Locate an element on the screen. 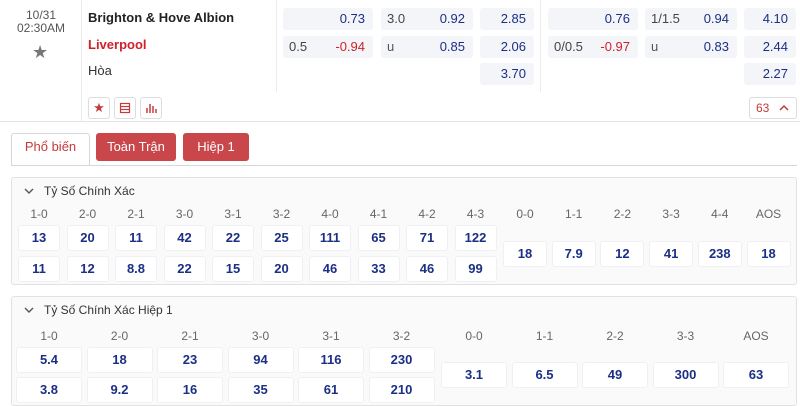 This screenshot has height=406, width=800. odds-ou-under: u 0.85 is located at coordinates (427, 47).